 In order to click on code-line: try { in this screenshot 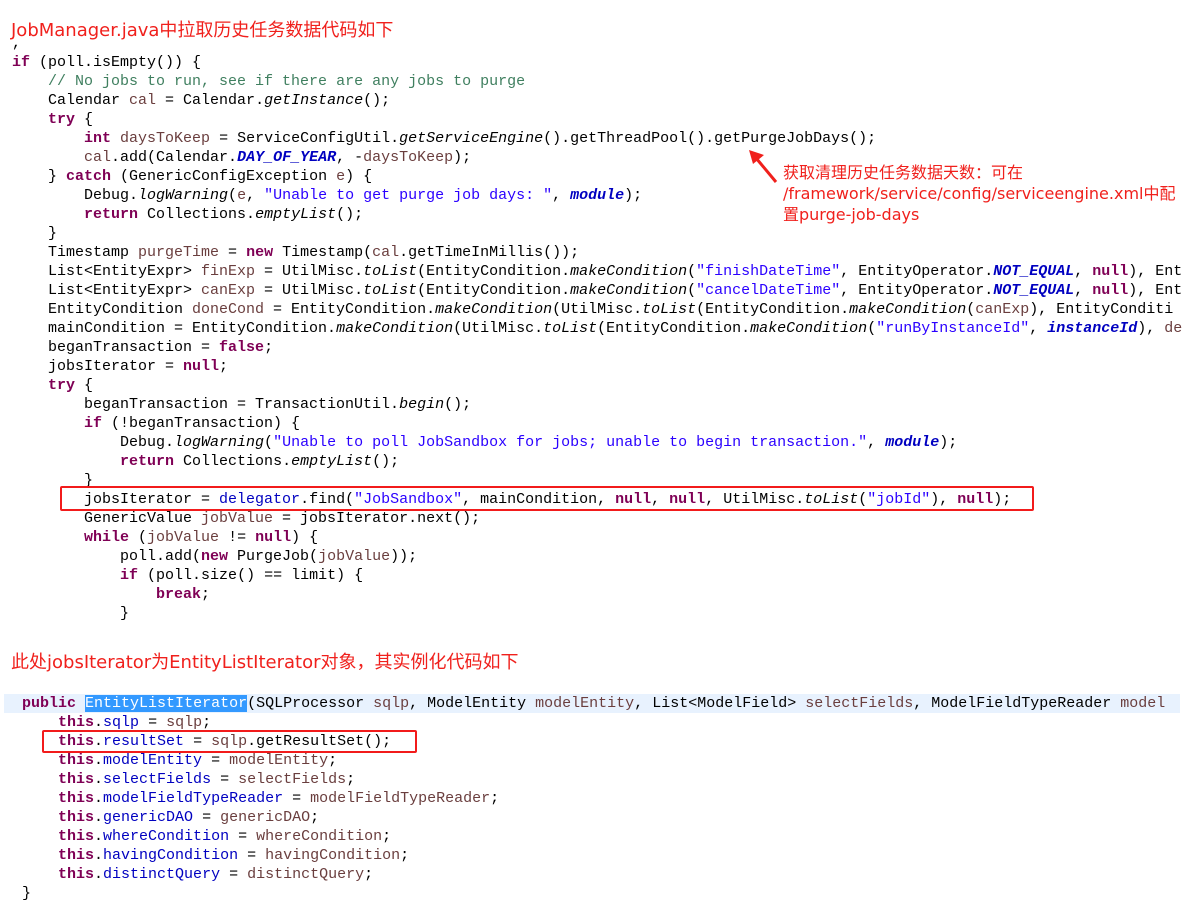, I will do `click(600, 119)`.